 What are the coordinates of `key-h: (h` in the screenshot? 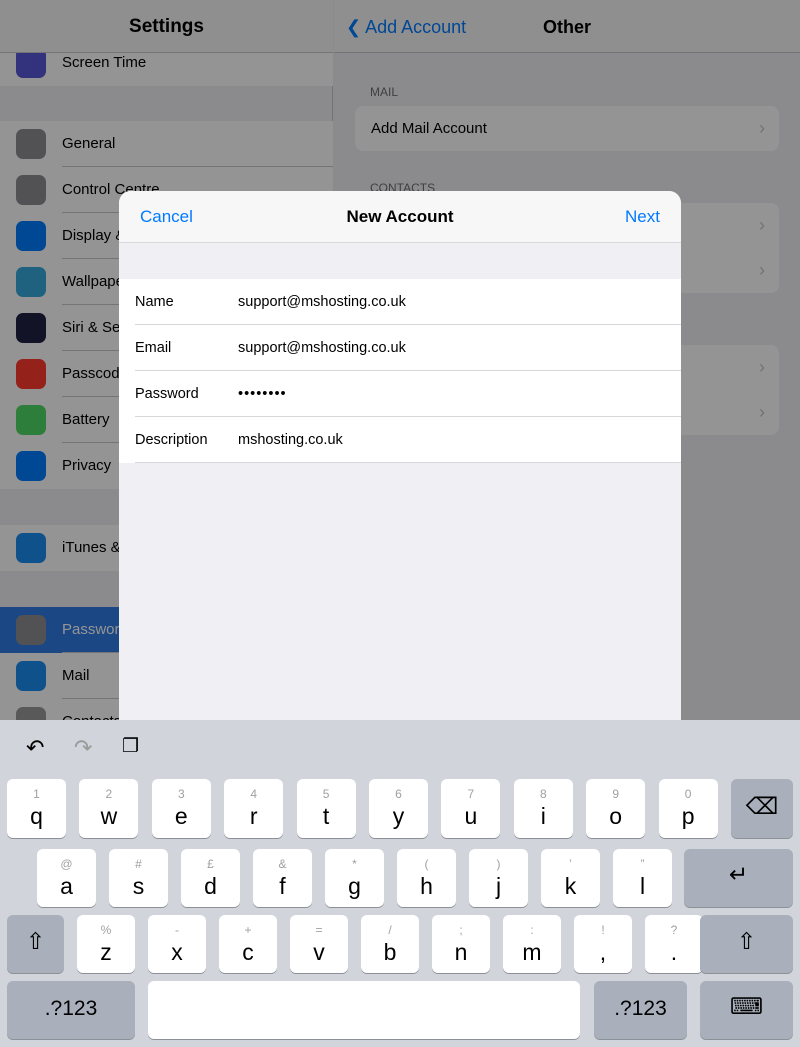 It's located at (426, 878).